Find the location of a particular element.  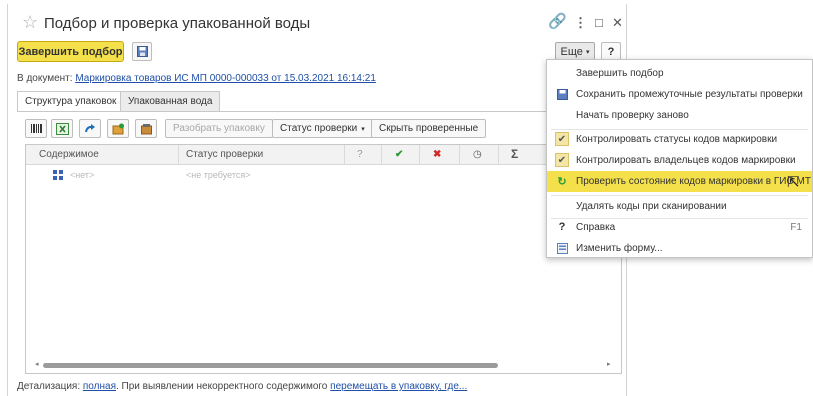

menu-item-label: Завершить подбор is located at coordinates (620, 73).